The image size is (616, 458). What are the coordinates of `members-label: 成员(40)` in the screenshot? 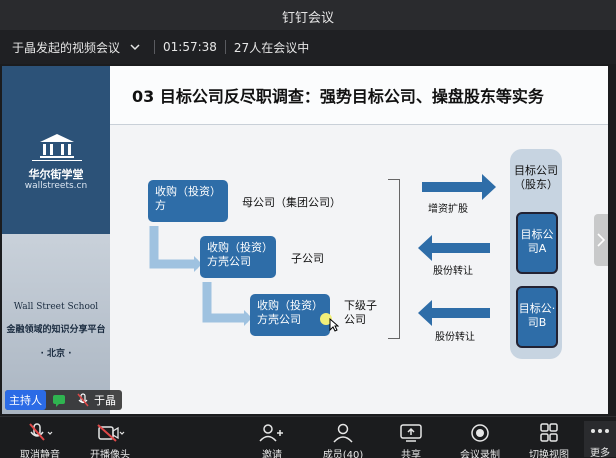 It's located at (343, 454).